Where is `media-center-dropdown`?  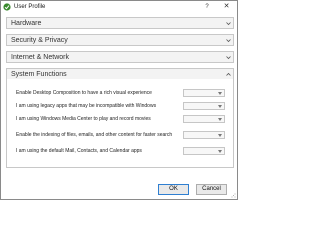
media-center-dropdown is located at coordinates (204, 119).